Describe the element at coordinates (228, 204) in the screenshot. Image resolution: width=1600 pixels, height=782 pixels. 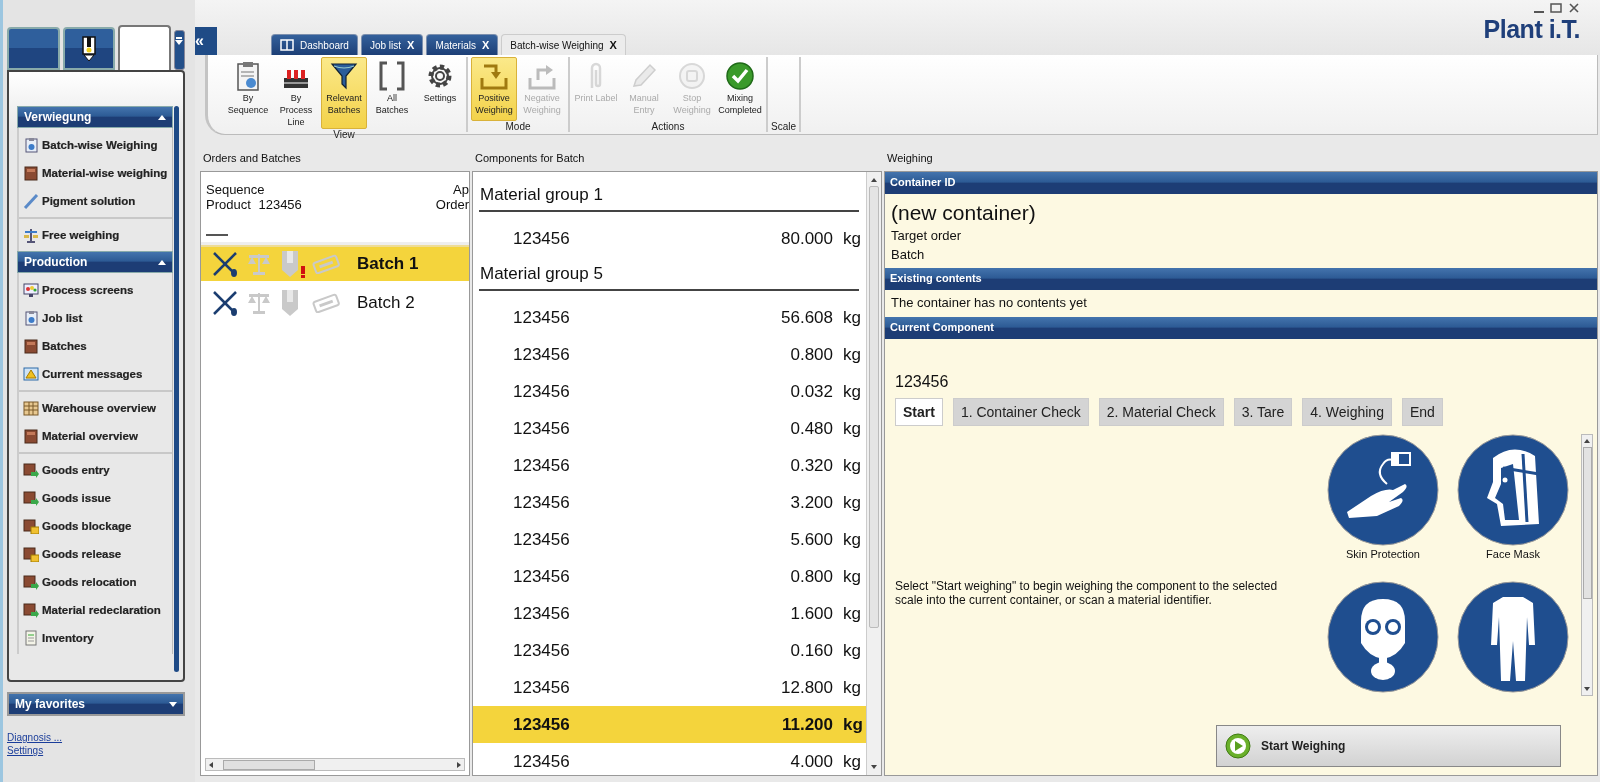
I see `field-label: Product` at that location.